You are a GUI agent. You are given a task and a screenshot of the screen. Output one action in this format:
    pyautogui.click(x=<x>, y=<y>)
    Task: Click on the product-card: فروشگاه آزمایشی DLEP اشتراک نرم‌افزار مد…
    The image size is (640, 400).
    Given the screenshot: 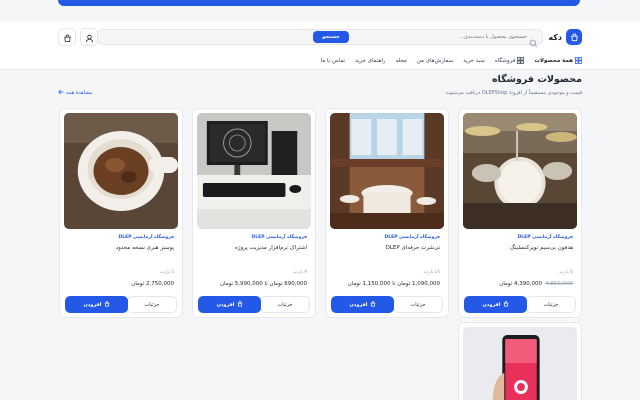 What is the action you would take?
    pyautogui.click(x=254, y=213)
    